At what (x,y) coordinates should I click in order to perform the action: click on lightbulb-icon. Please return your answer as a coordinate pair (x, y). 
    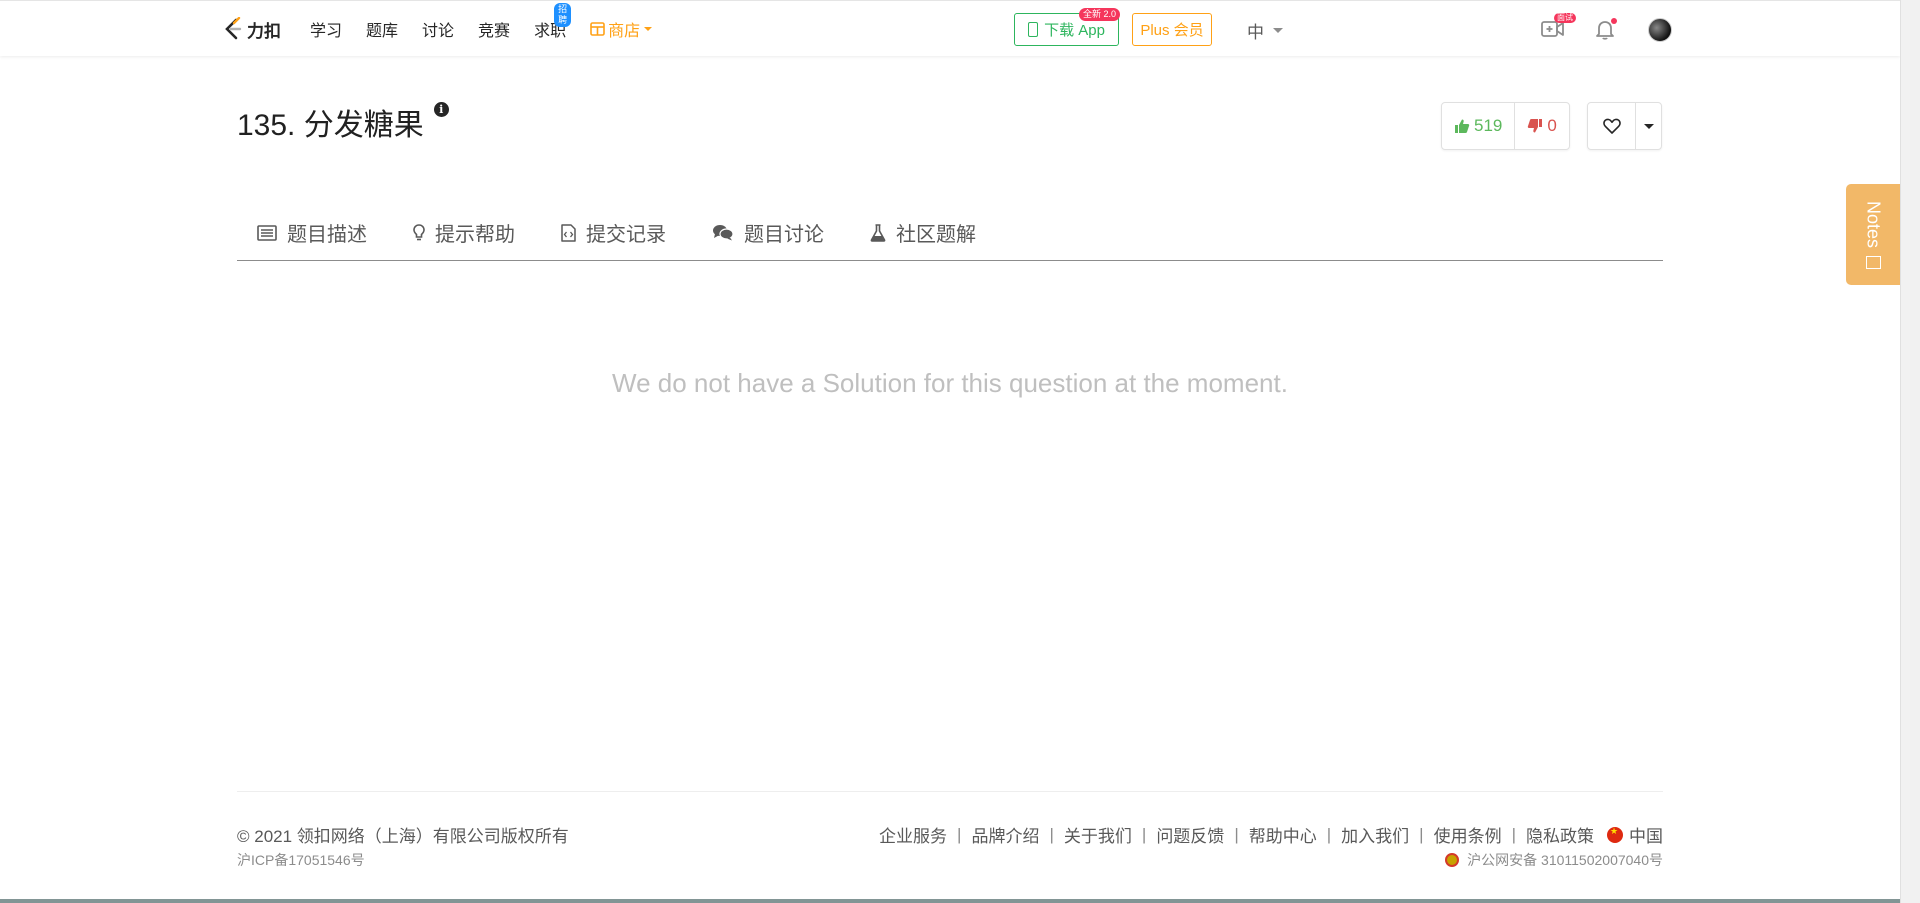
    Looking at the image, I should click on (419, 231).